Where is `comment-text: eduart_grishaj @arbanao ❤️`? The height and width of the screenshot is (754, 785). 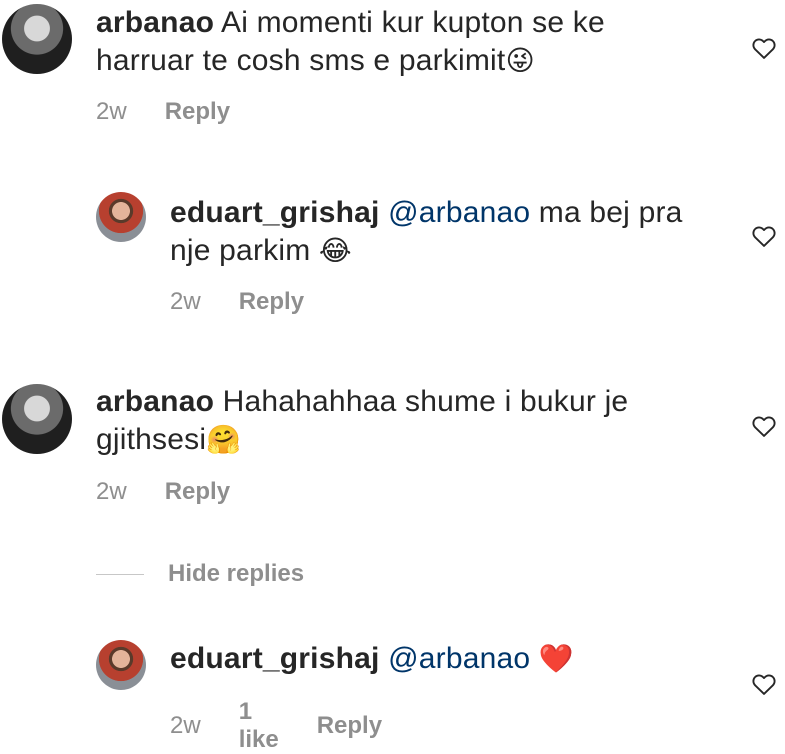 comment-text: eduart_grishaj @arbanao ❤️ is located at coordinates (430, 659).